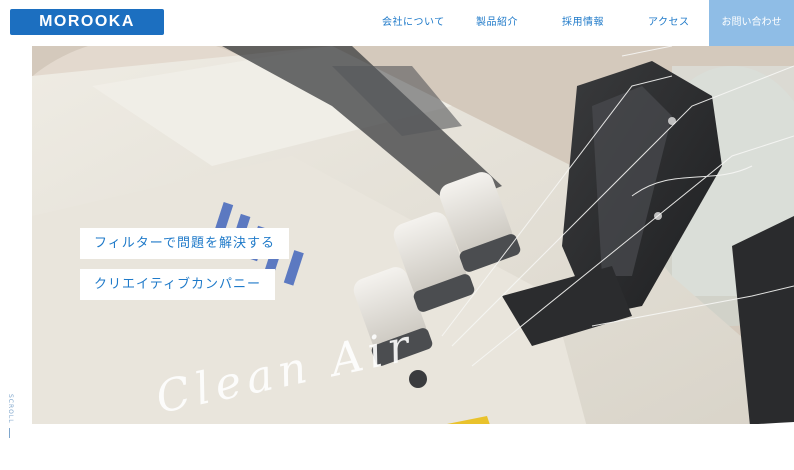 This screenshot has height=470, width=794. I want to click on nav-company: 会社について, so click(413, 23).